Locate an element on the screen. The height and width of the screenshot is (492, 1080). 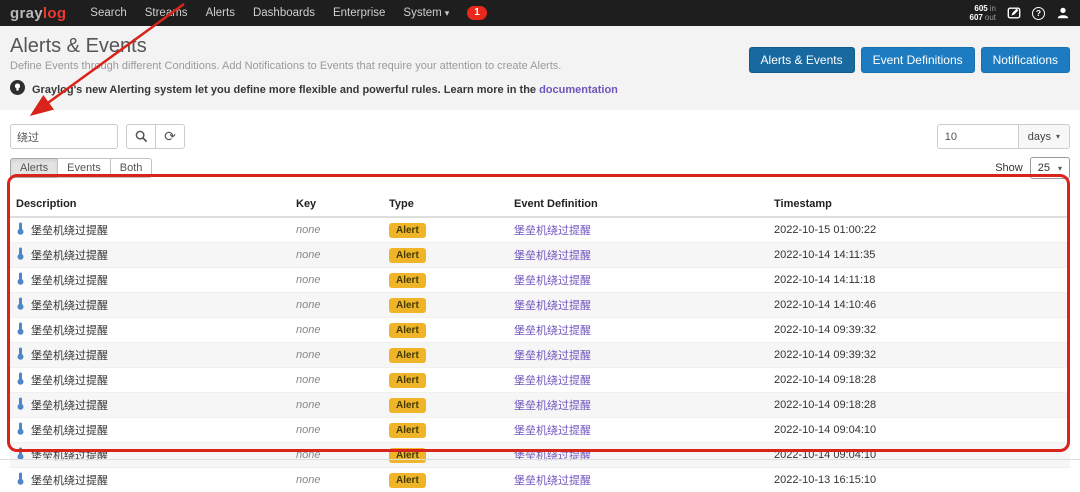
alert-timestamp: 2022-10-15 01:00:22 is located at coordinates (825, 230).